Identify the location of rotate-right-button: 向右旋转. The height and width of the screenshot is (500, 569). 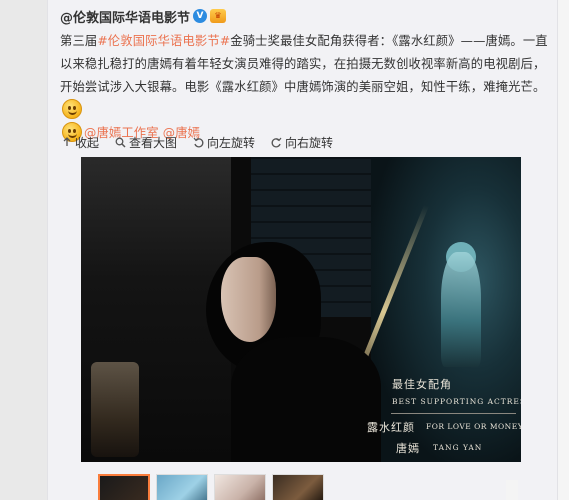
(302, 142).